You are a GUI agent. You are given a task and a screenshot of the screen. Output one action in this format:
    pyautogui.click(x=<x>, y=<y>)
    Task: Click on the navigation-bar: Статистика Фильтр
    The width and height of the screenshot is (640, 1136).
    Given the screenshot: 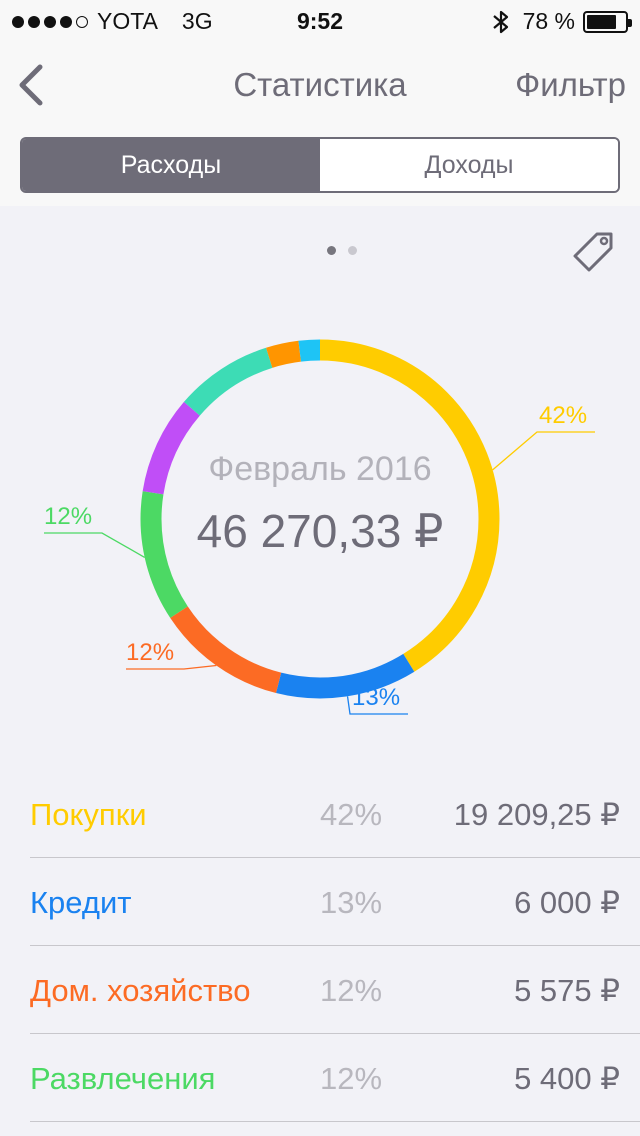 What is the action you would take?
    pyautogui.click(x=320, y=85)
    